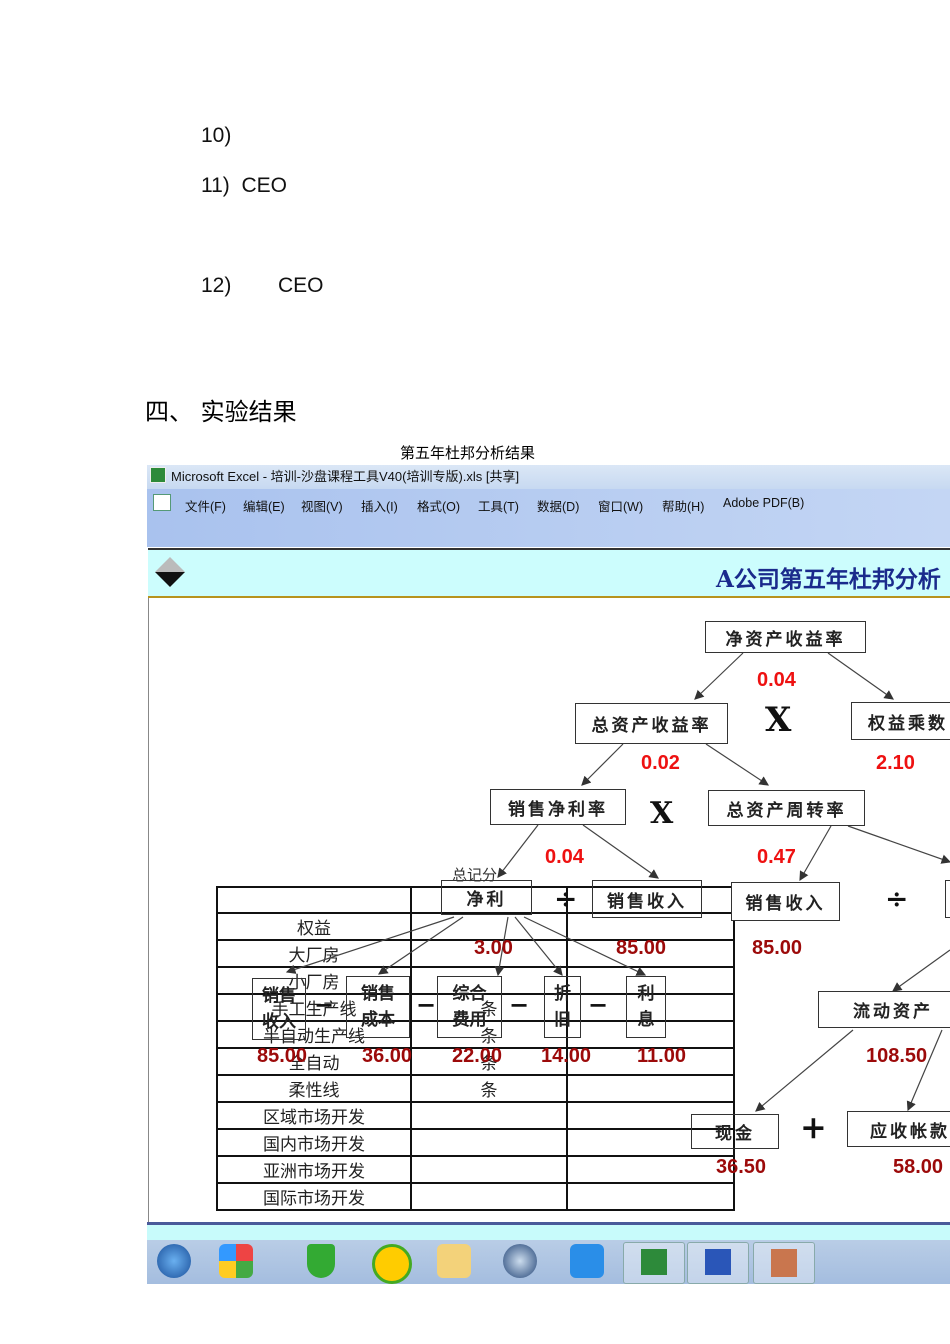  What do you see at coordinates (661, 1056) in the screenshot?
I see `interest-value: 11.00` at bounding box center [661, 1056].